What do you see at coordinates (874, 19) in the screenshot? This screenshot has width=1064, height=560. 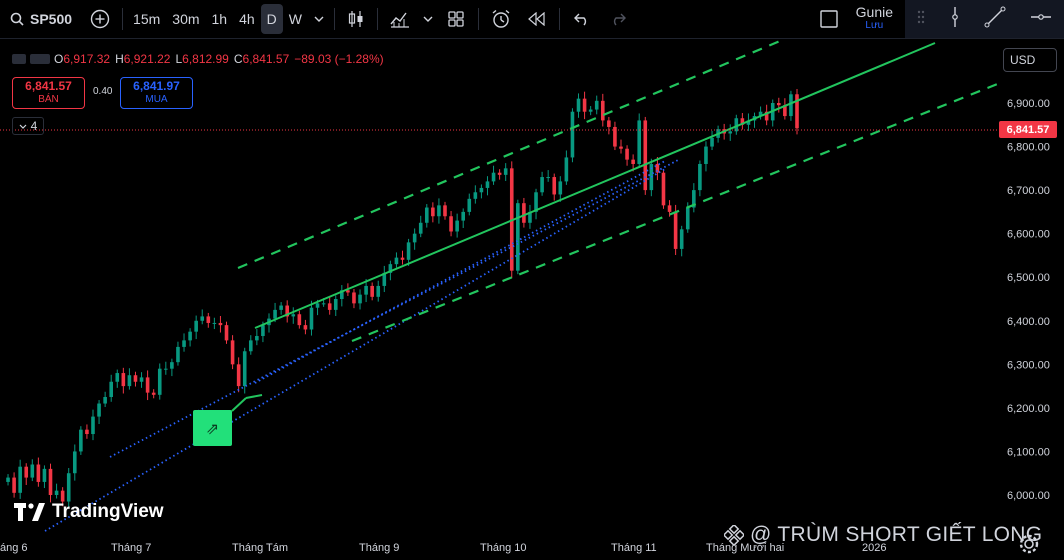 I see `layout-name-button: Gunie Lưu` at bounding box center [874, 19].